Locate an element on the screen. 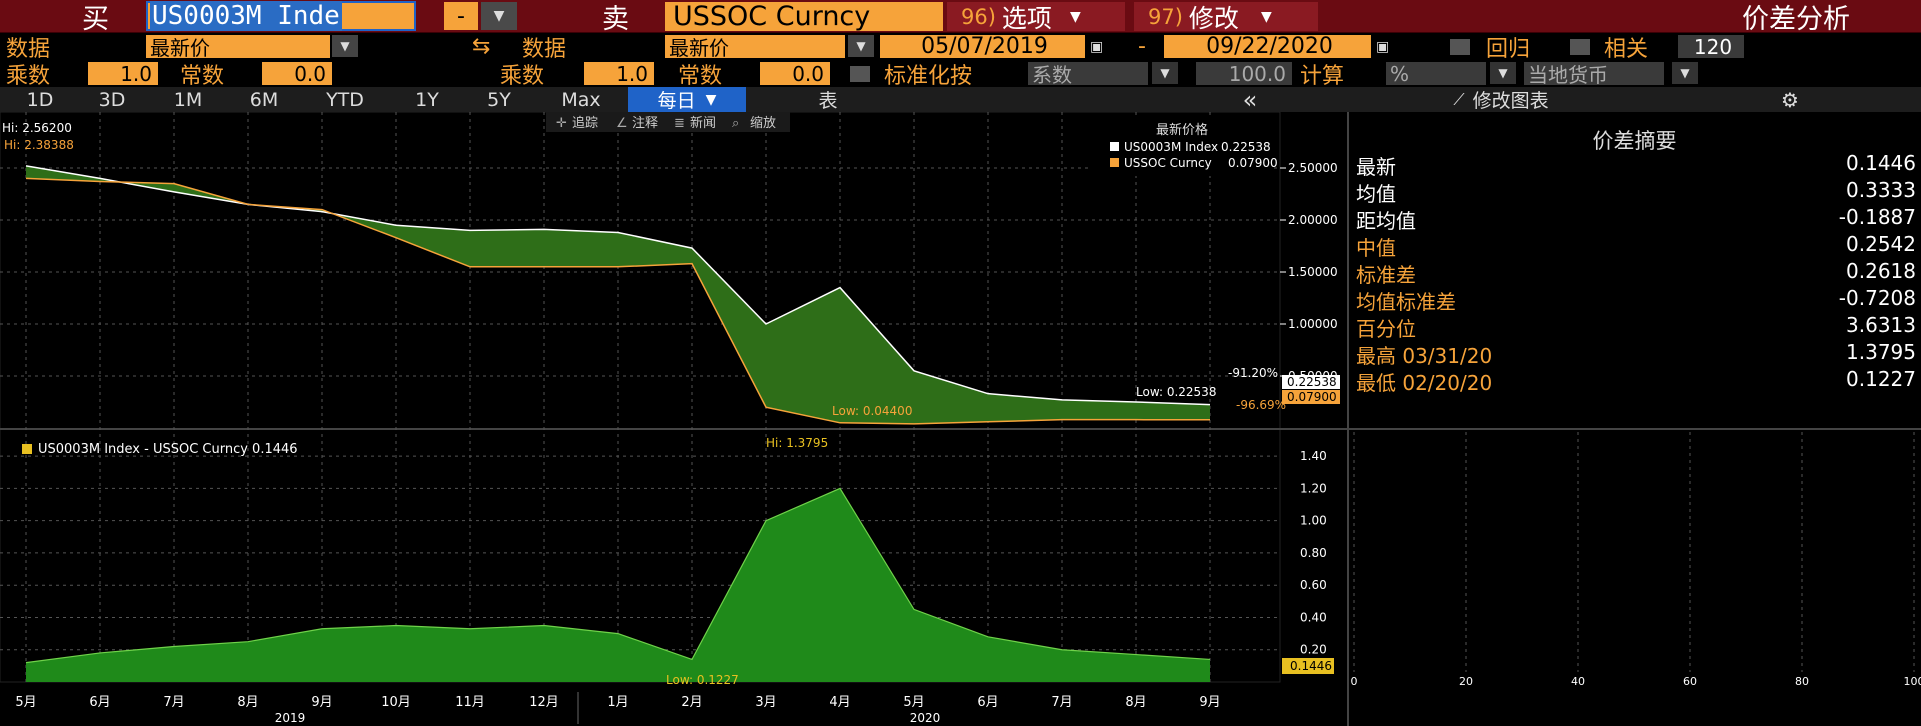  annotate-button: 注释 is located at coordinates (645, 123).